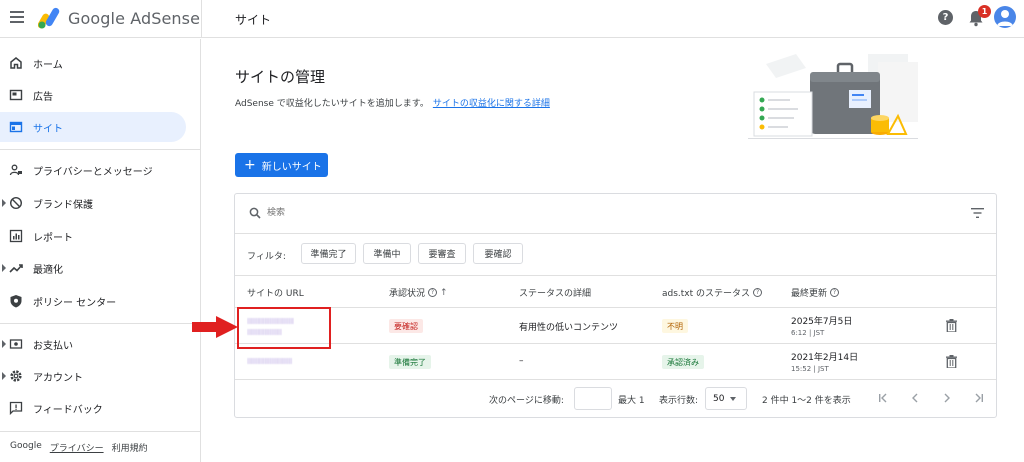 The image size is (1024, 462). I want to click on column-header-approval: 承認状況 ? ↑, so click(418, 293).